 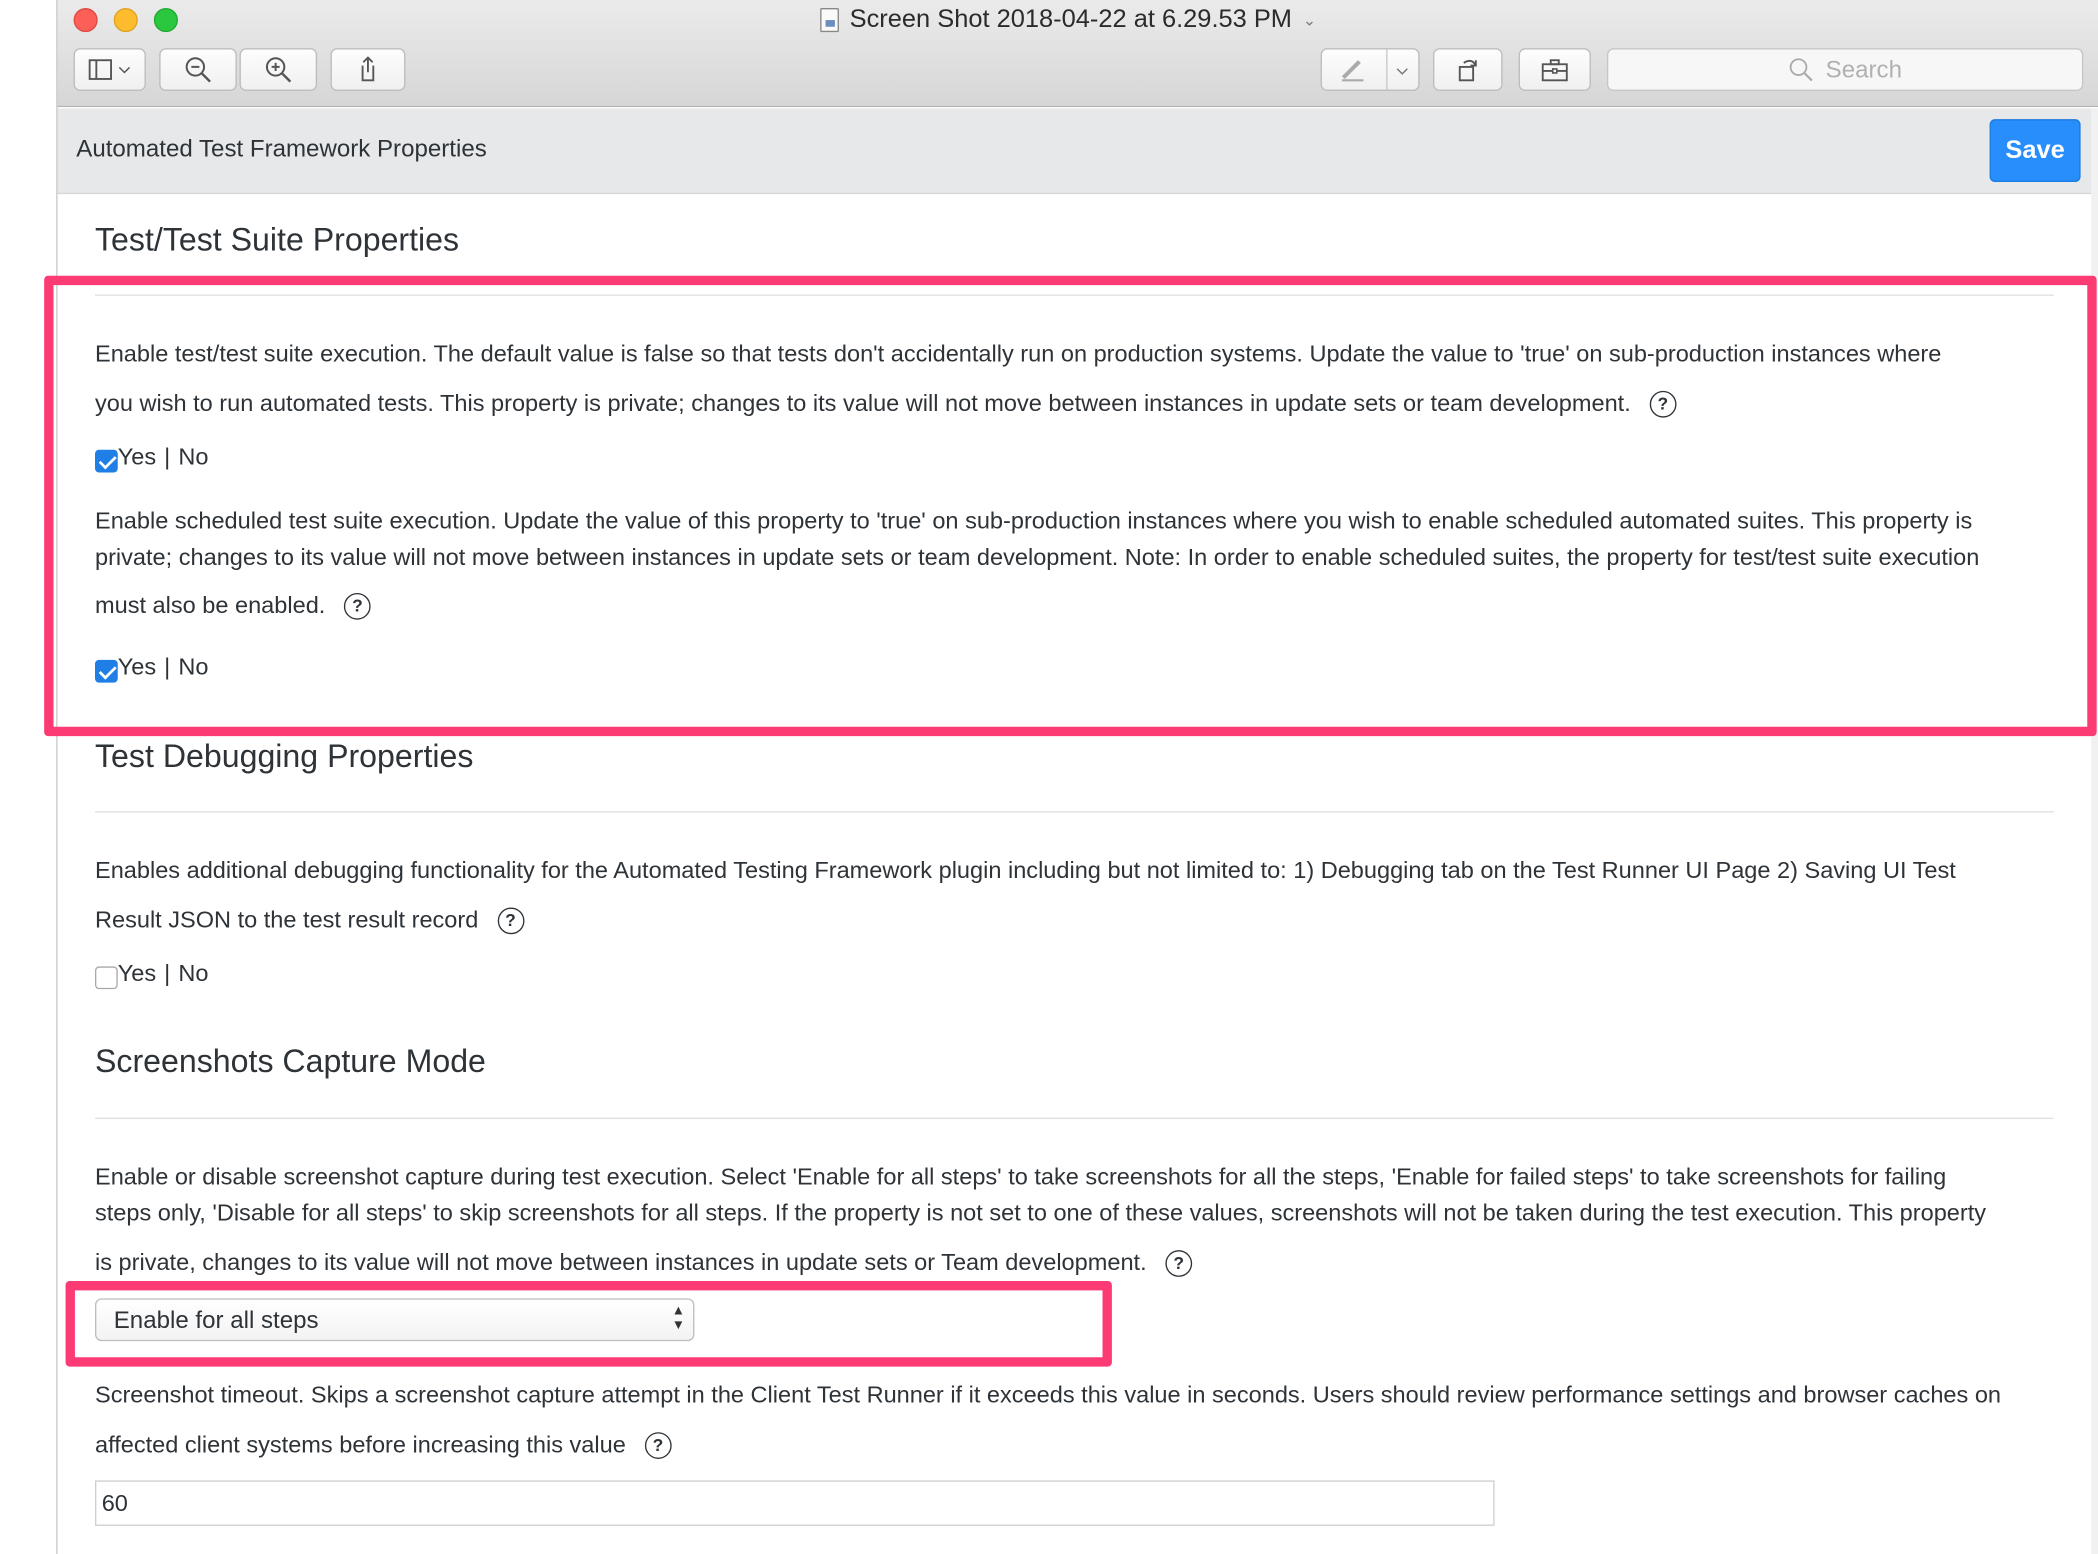 I want to click on section-title-screenshots: Screenshots Capture Mode, so click(x=290, y=1062).